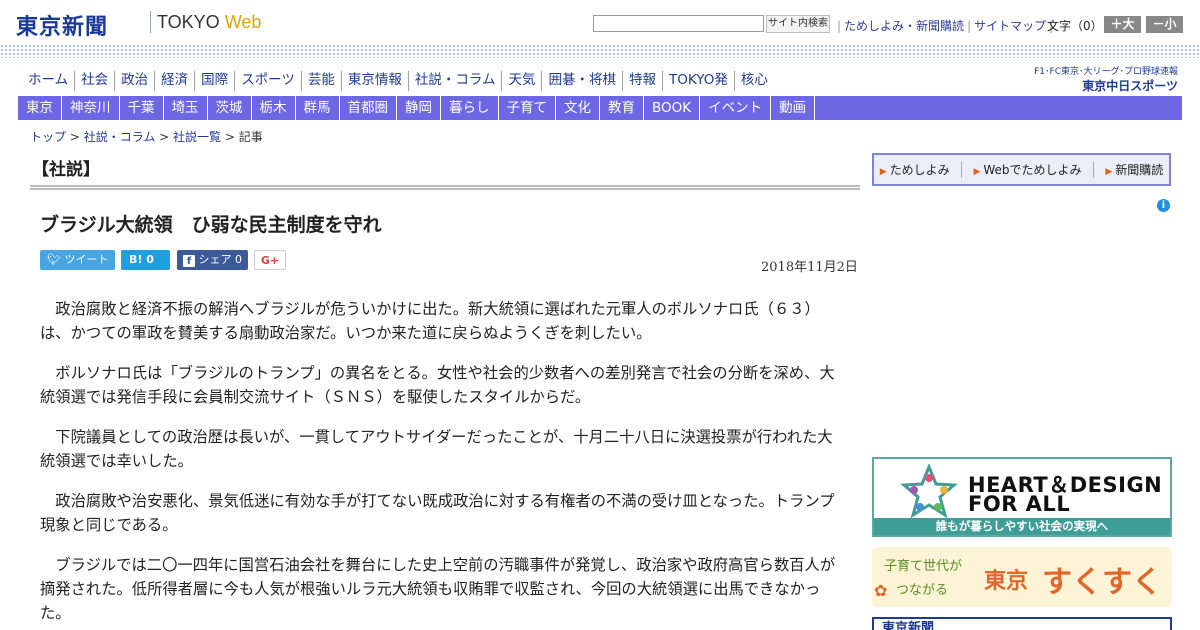 The image size is (1200, 630). What do you see at coordinates (1103, 78) in the screenshot?
I see `tokyo-chunichi-sports-logo: F1･FC東京･大リーグ･プロ野球速報 東京中日スポーツ` at bounding box center [1103, 78].